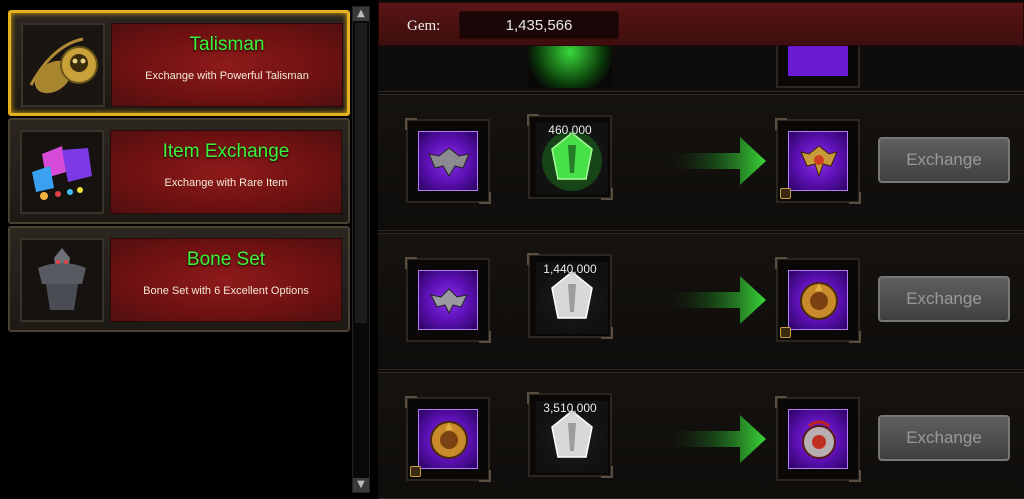 Image resolution: width=1024 pixels, height=499 pixels. I want to click on talisman-orb-icon, so click(818, 439).